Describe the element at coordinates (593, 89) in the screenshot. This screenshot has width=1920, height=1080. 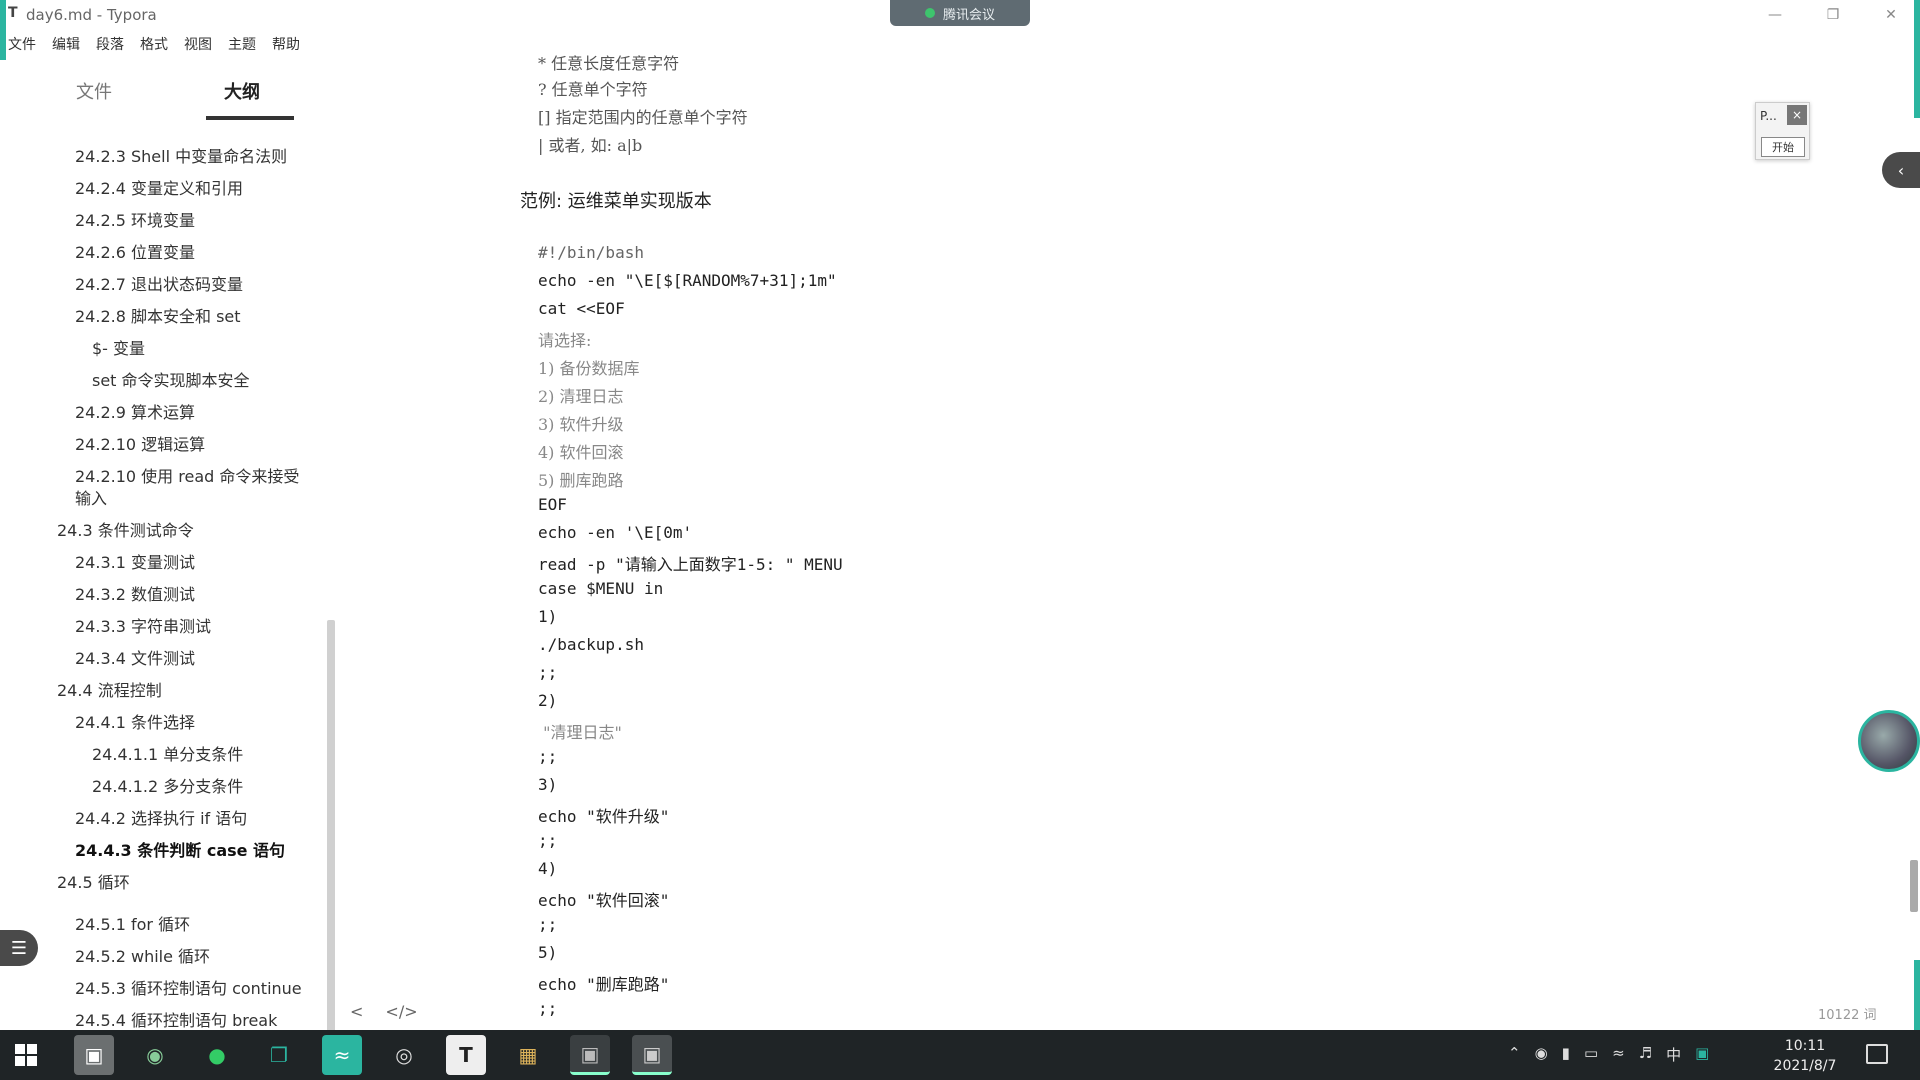
I see `text-line: ? 任意单个字符` at that location.